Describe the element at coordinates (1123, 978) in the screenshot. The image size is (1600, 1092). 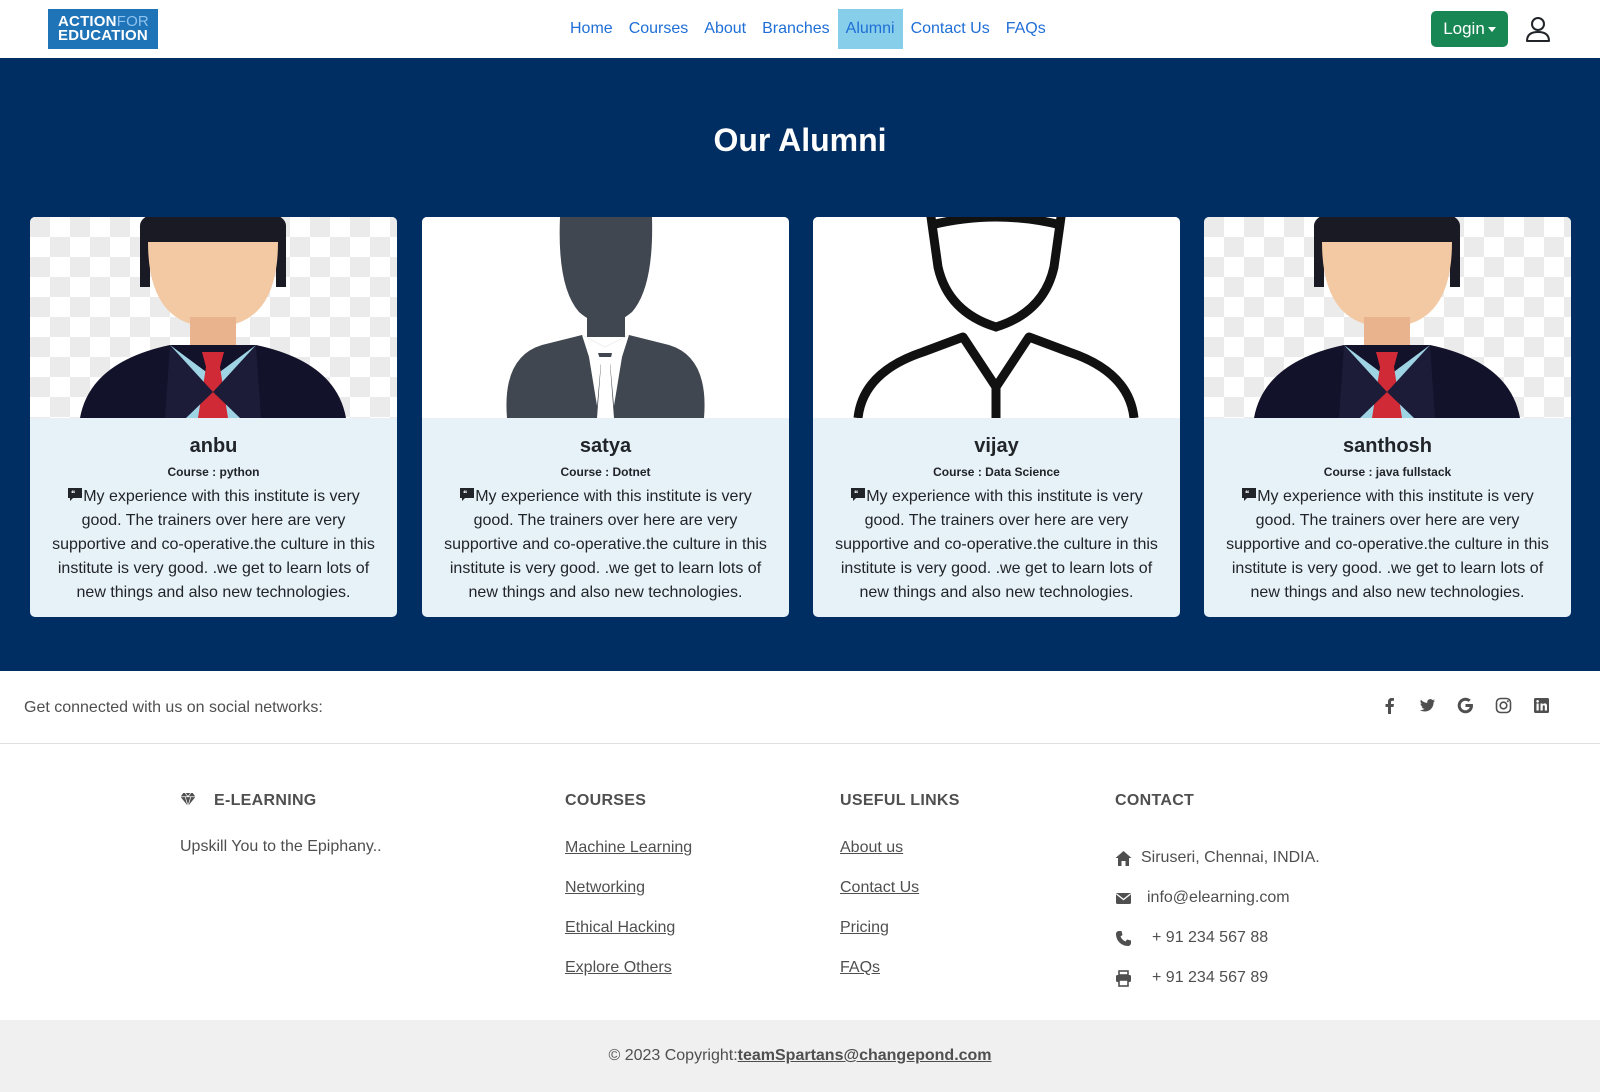
I see `printer-icon` at that location.